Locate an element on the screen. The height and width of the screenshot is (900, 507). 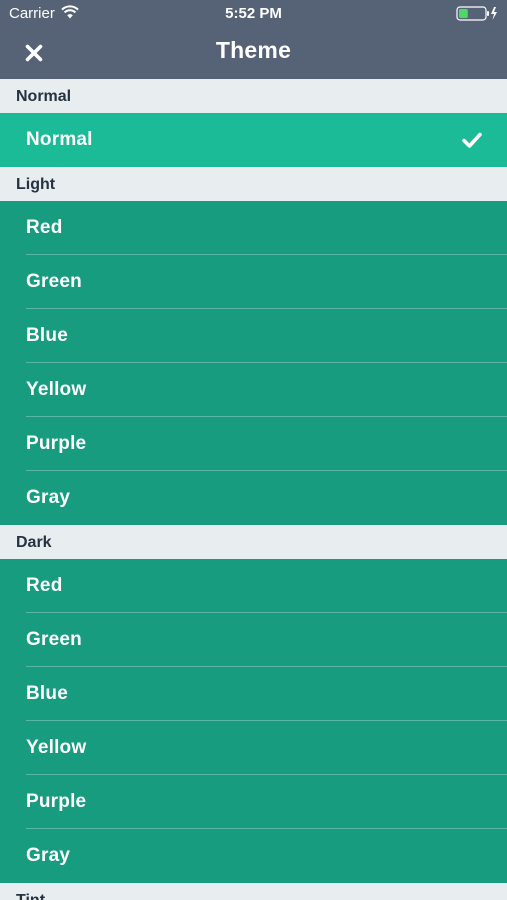
theme-option-normal-normal: Normal is located at coordinates (253, 140).